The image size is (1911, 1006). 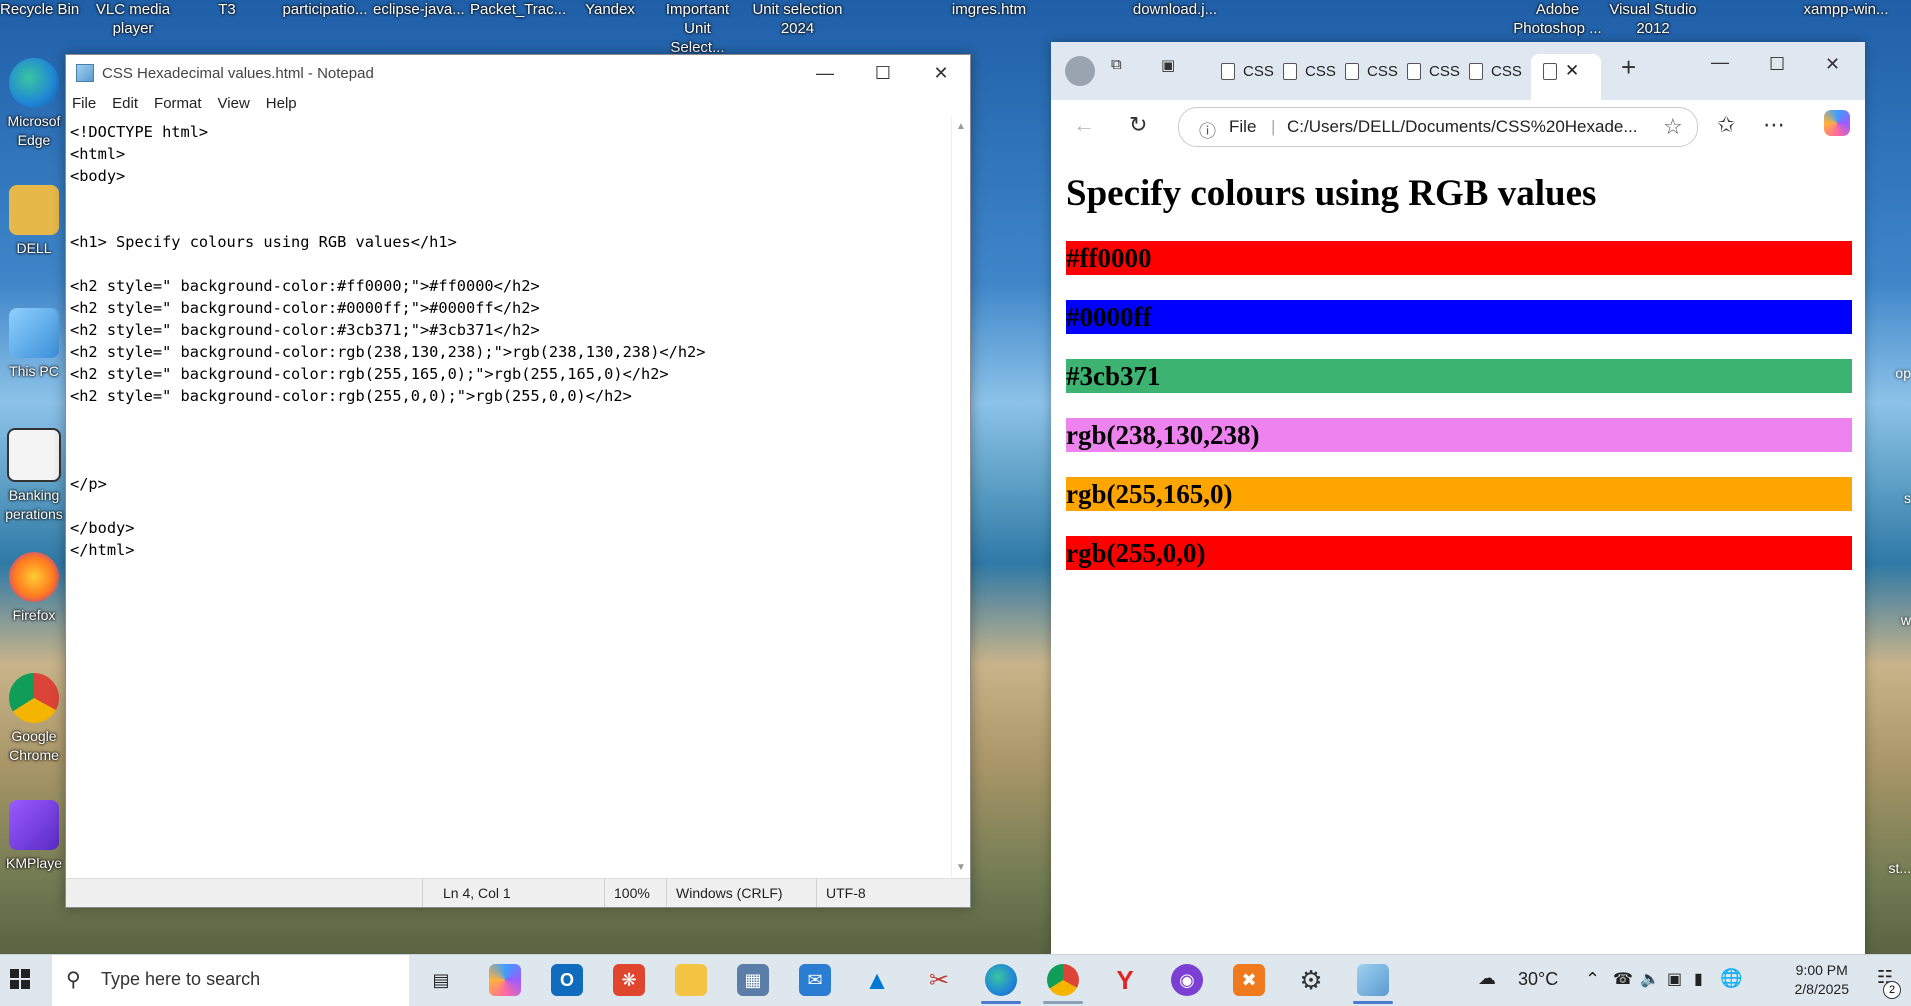 What do you see at coordinates (20, 979) in the screenshot?
I see `windows-start-icon` at bounding box center [20, 979].